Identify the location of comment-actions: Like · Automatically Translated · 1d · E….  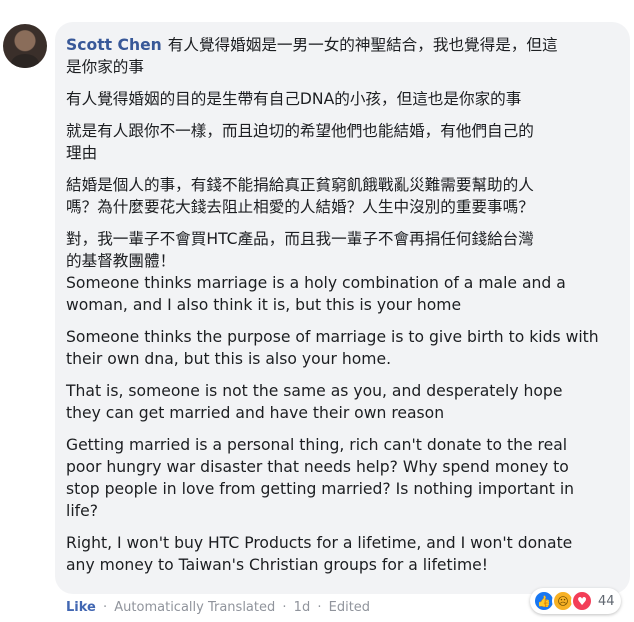
(218, 607).